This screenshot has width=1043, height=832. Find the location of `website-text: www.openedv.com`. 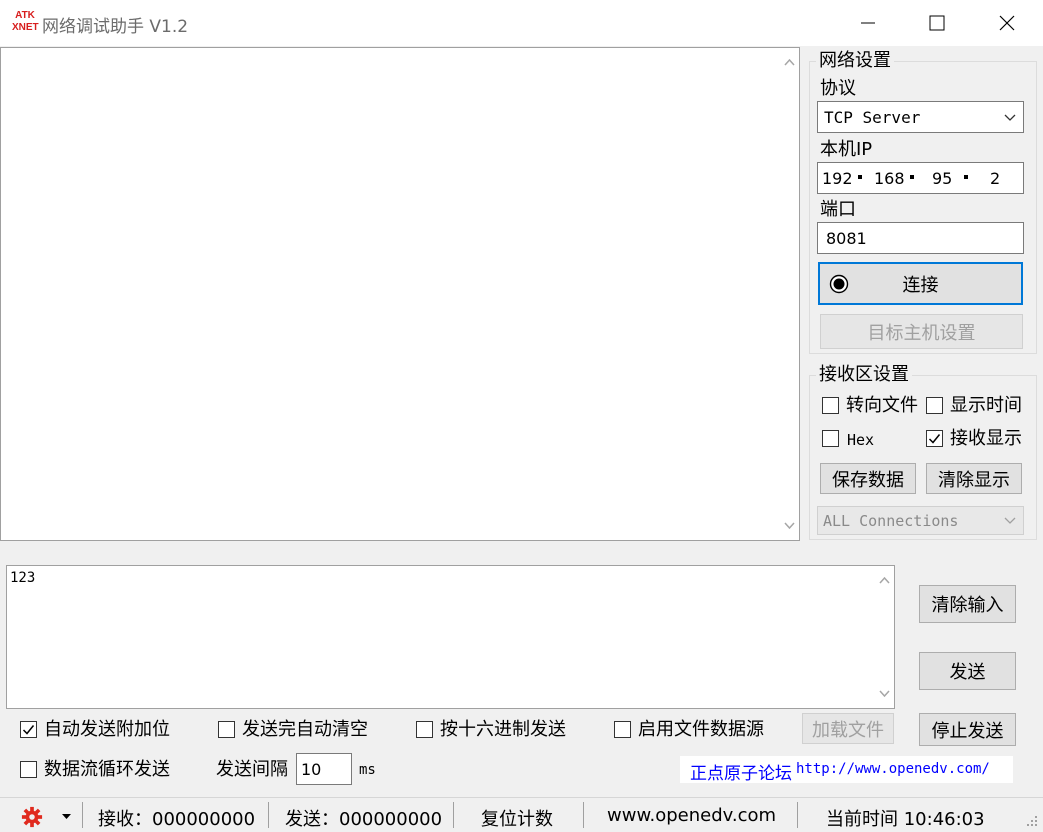

website-text: www.openedv.com is located at coordinates (692, 815).